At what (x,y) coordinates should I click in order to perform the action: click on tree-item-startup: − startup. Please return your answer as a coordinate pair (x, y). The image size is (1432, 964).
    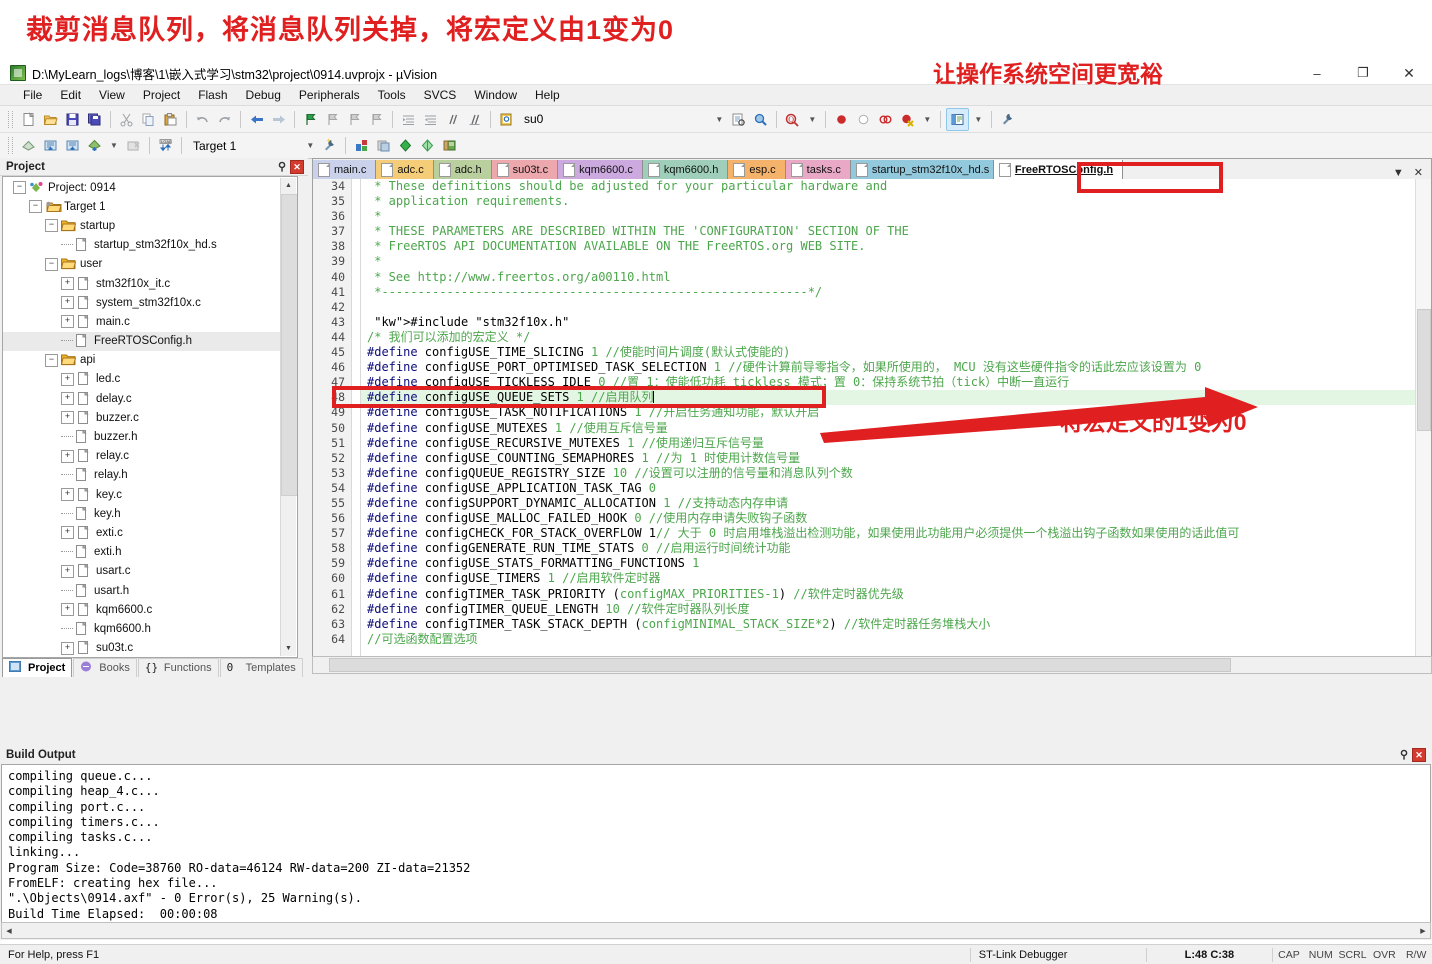
    Looking at the image, I should click on (142, 225).